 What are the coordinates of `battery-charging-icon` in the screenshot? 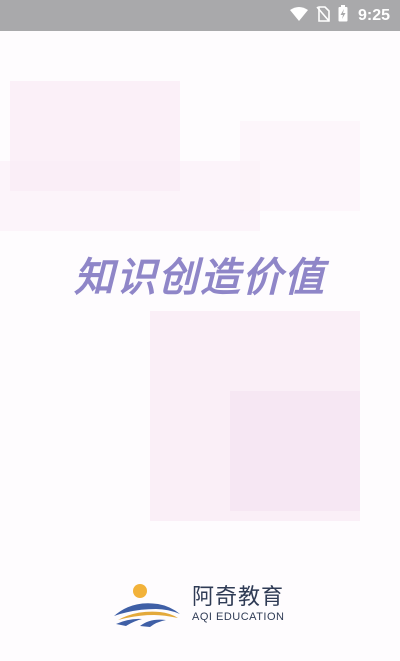 It's located at (343, 15).